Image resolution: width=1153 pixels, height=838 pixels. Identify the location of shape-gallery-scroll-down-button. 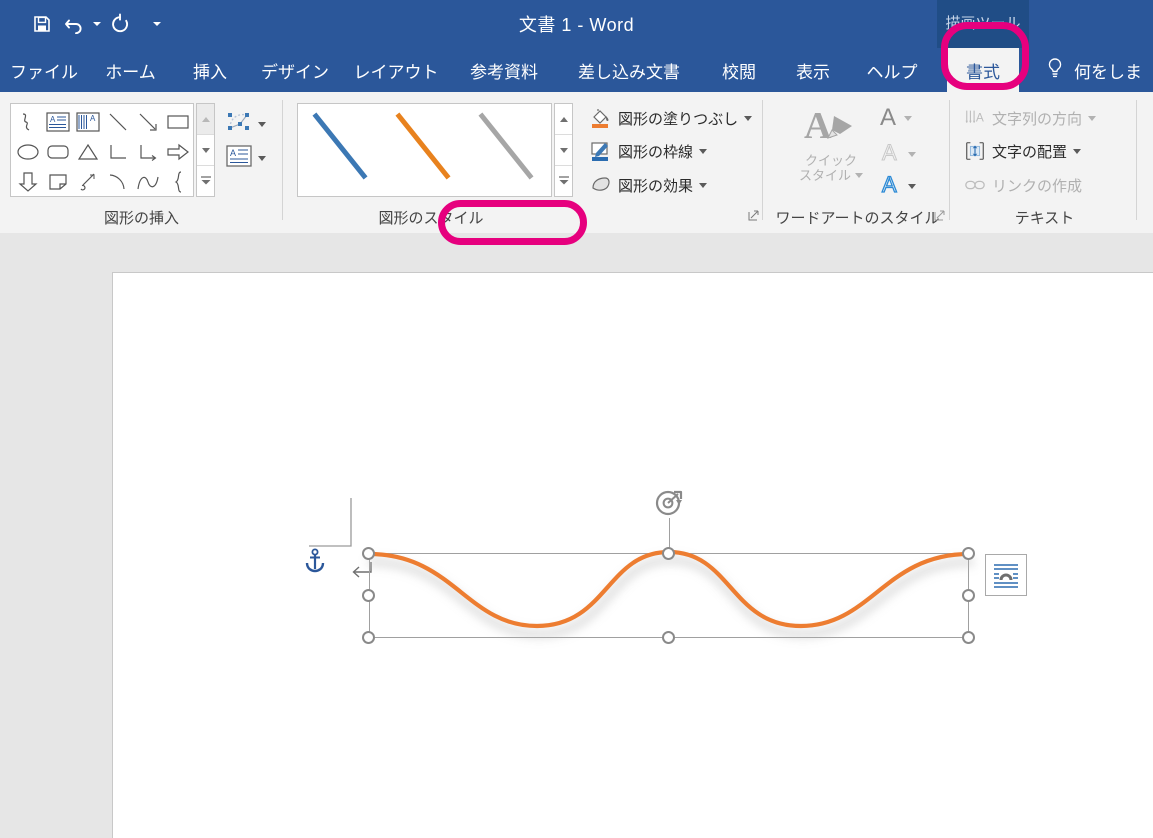
(205, 150).